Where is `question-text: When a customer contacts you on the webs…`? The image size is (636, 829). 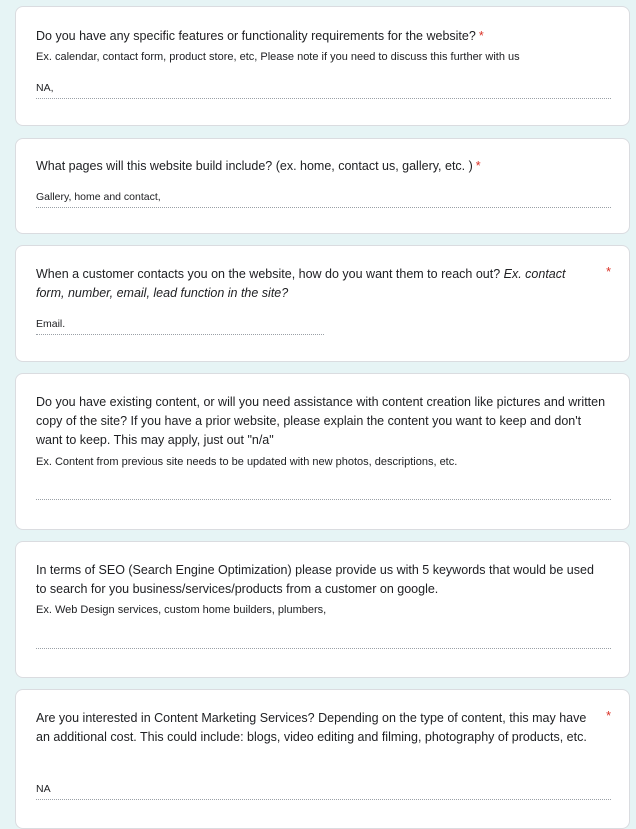 question-text: When a customer contacts you on the webs… is located at coordinates (268, 274).